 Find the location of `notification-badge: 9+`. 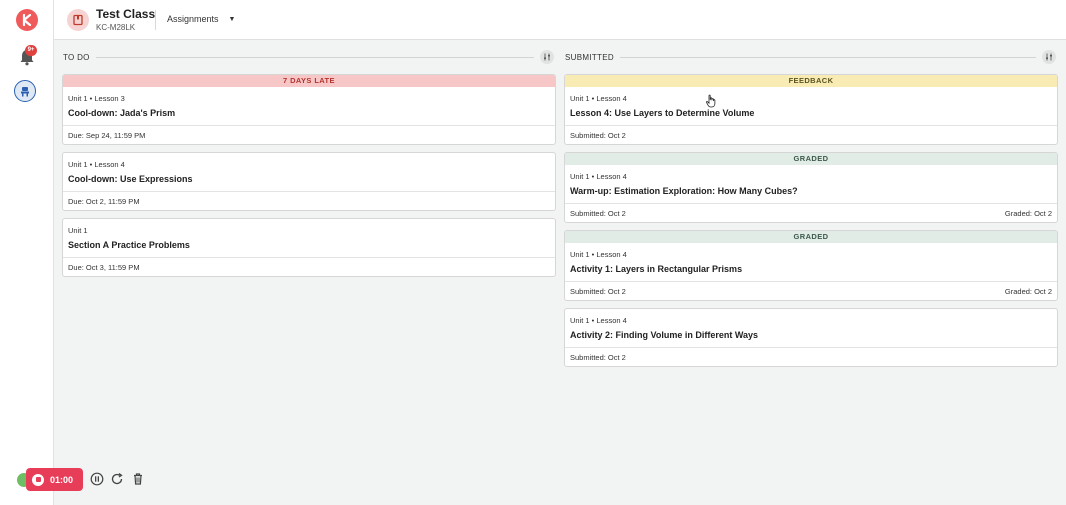

notification-badge: 9+ is located at coordinates (31, 50).